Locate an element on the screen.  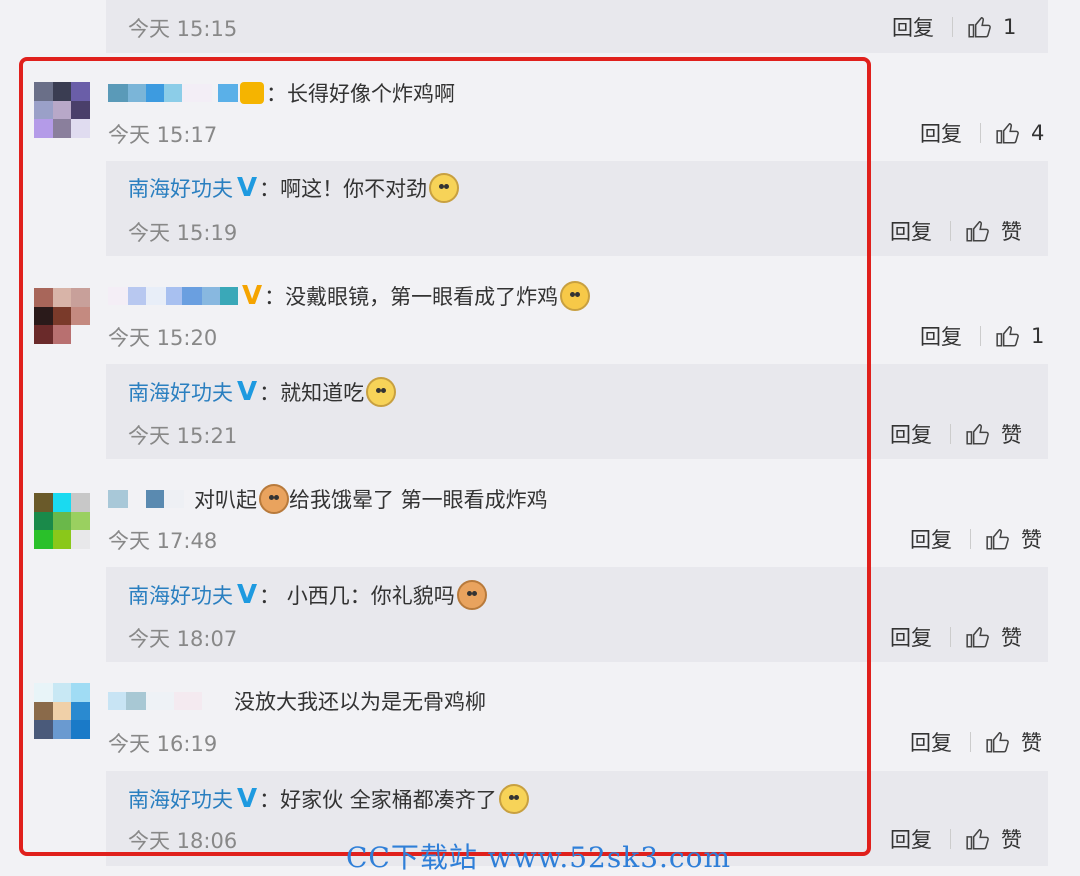
reply-body: ：好家伙 全家桶都凑齐了 is located at coordinates (378, 800).